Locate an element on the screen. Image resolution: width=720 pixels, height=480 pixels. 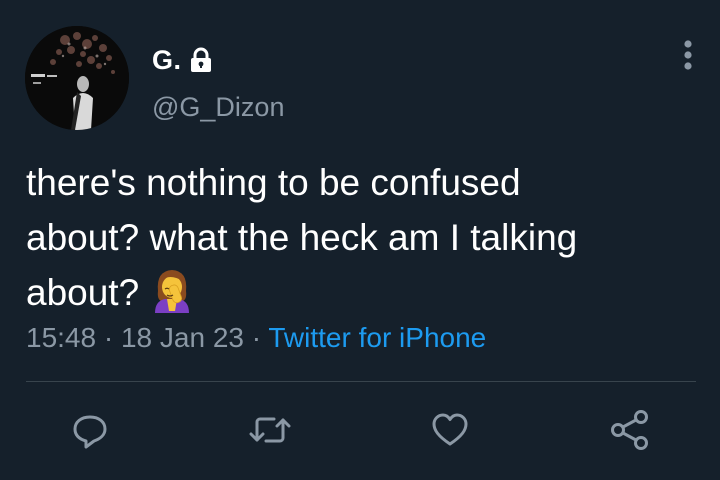
share-icon is located at coordinates (630, 432).